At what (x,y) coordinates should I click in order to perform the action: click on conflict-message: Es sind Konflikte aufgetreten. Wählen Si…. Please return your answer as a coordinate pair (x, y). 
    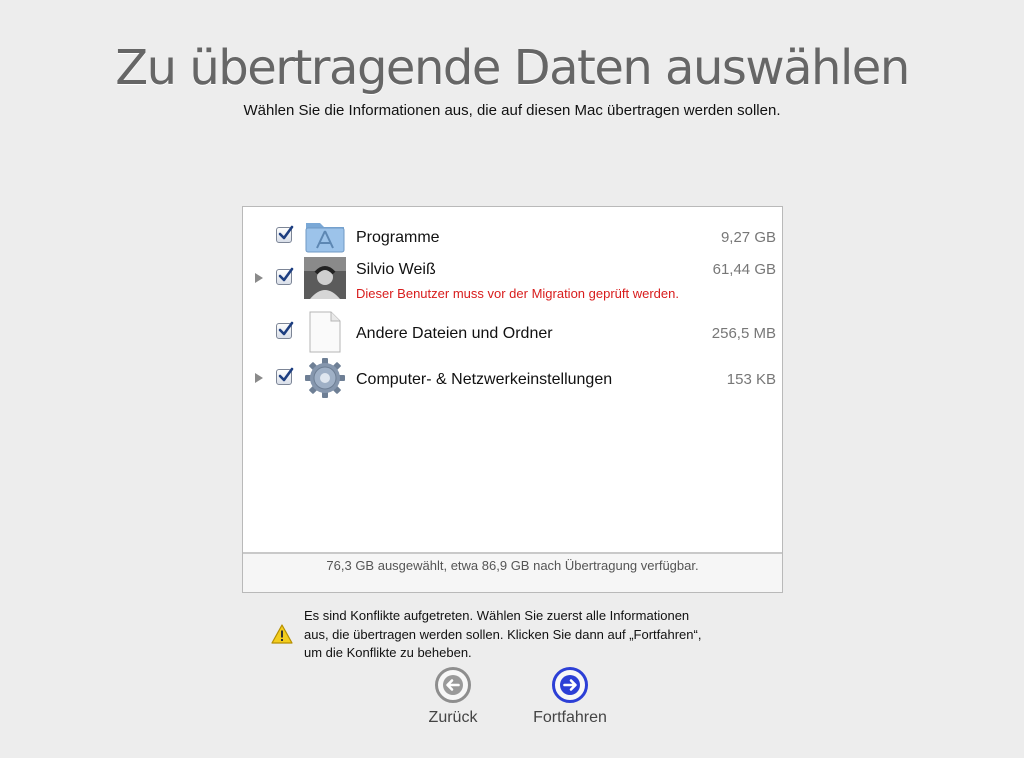
    Looking at the image, I should click on (554, 635).